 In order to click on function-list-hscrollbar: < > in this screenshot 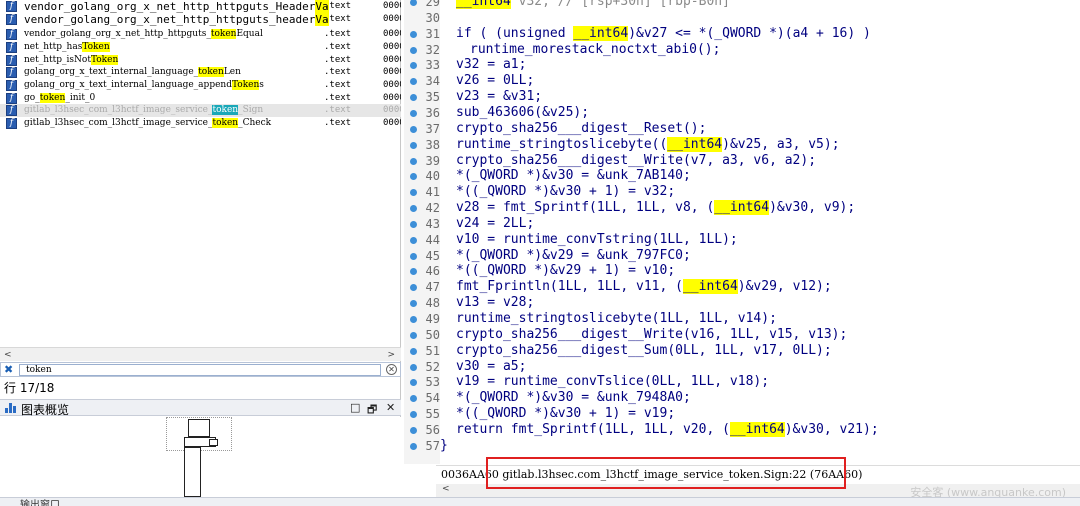, I will do `click(200, 354)`.